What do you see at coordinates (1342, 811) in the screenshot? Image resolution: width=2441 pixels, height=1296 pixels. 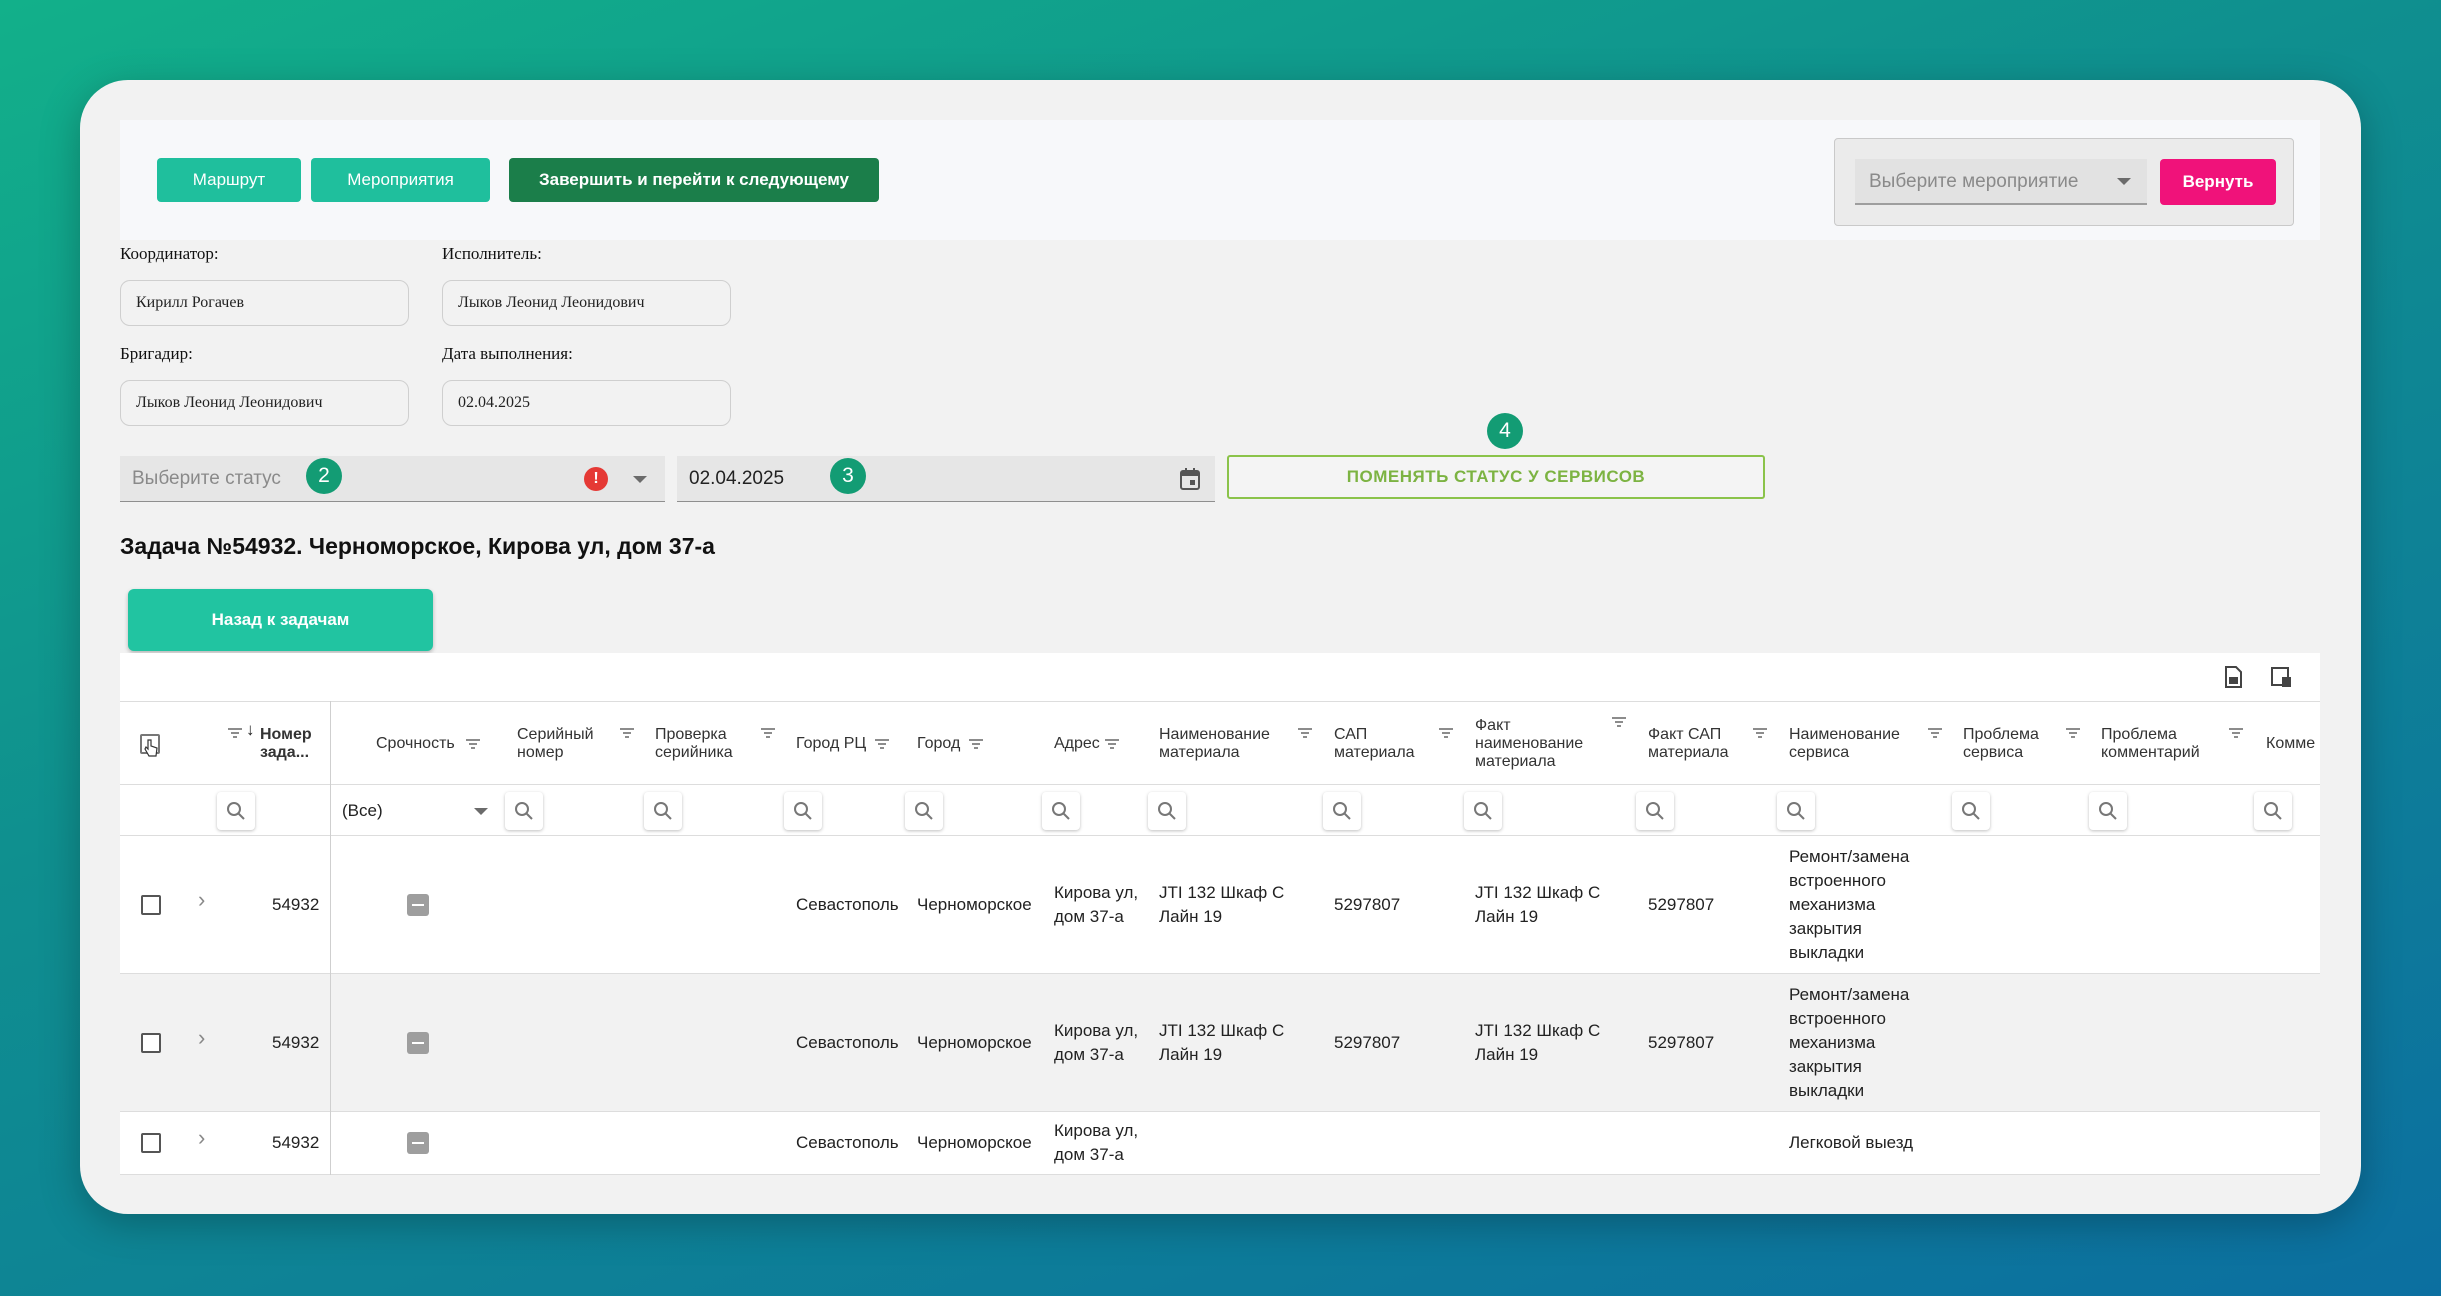 I see `filter-search-sap` at bounding box center [1342, 811].